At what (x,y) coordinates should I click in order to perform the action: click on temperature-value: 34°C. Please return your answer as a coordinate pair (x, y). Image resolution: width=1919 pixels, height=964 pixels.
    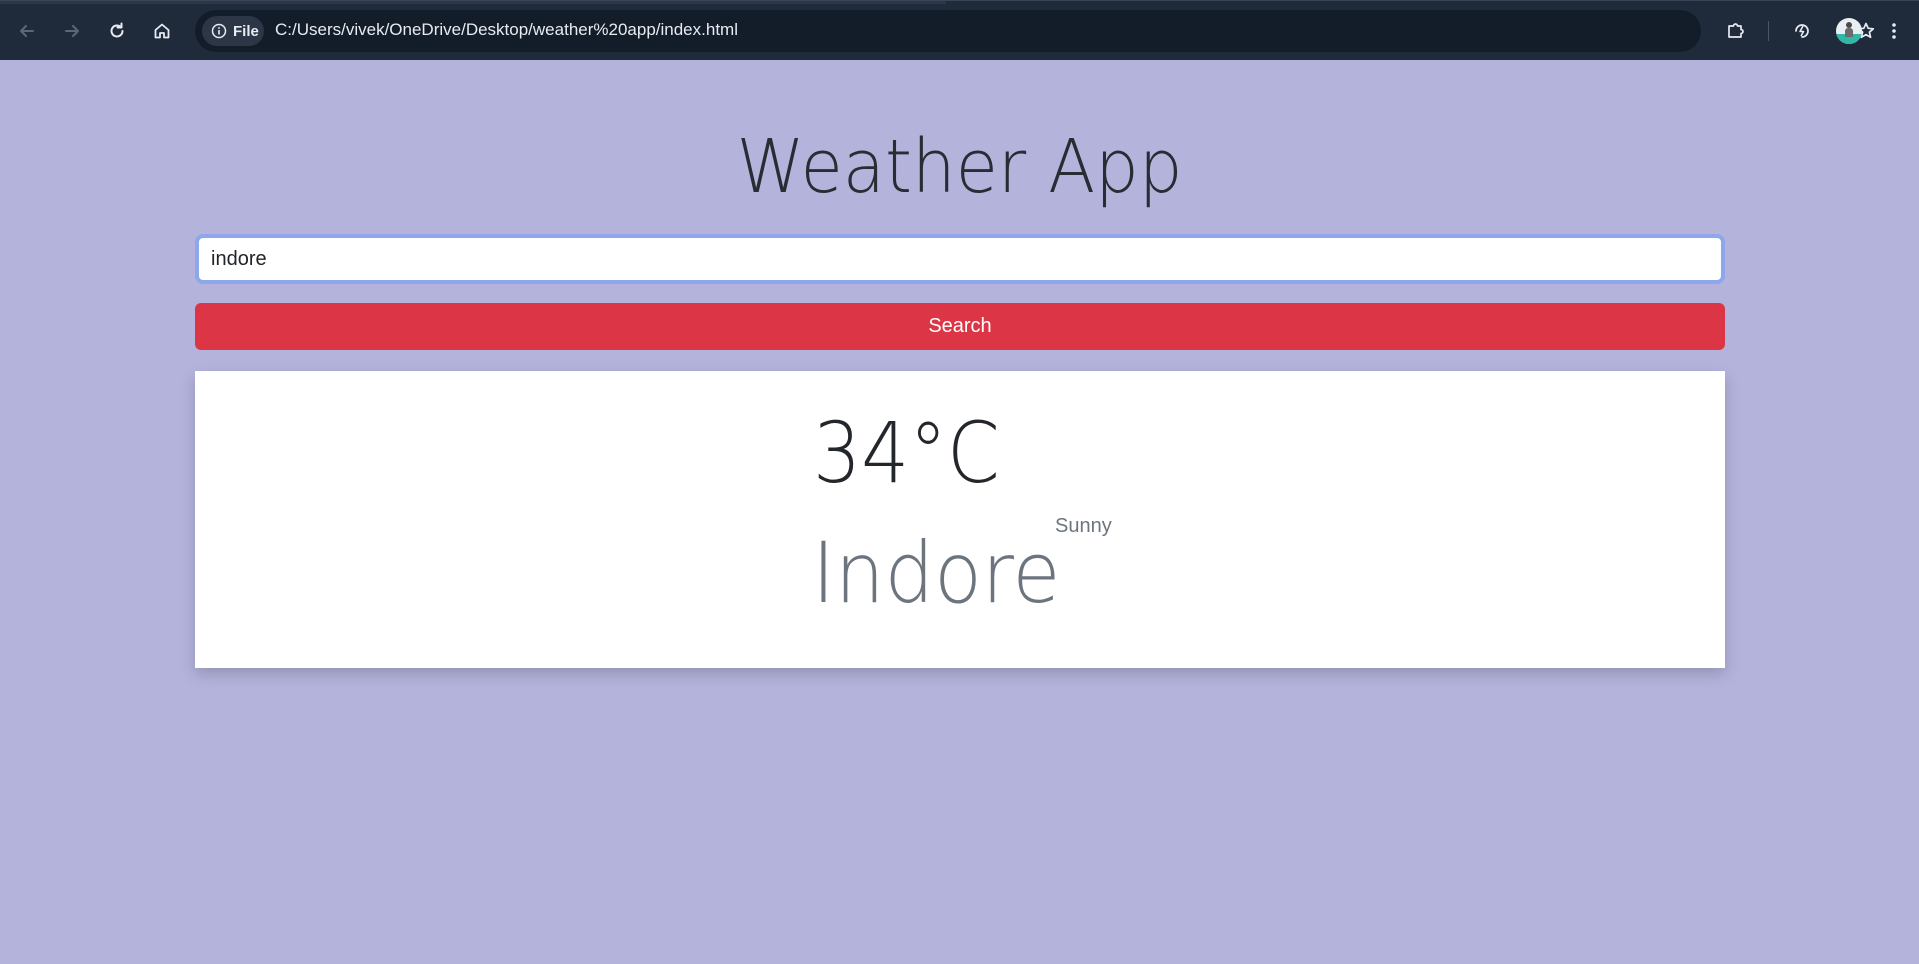
    Looking at the image, I should click on (906, 453).